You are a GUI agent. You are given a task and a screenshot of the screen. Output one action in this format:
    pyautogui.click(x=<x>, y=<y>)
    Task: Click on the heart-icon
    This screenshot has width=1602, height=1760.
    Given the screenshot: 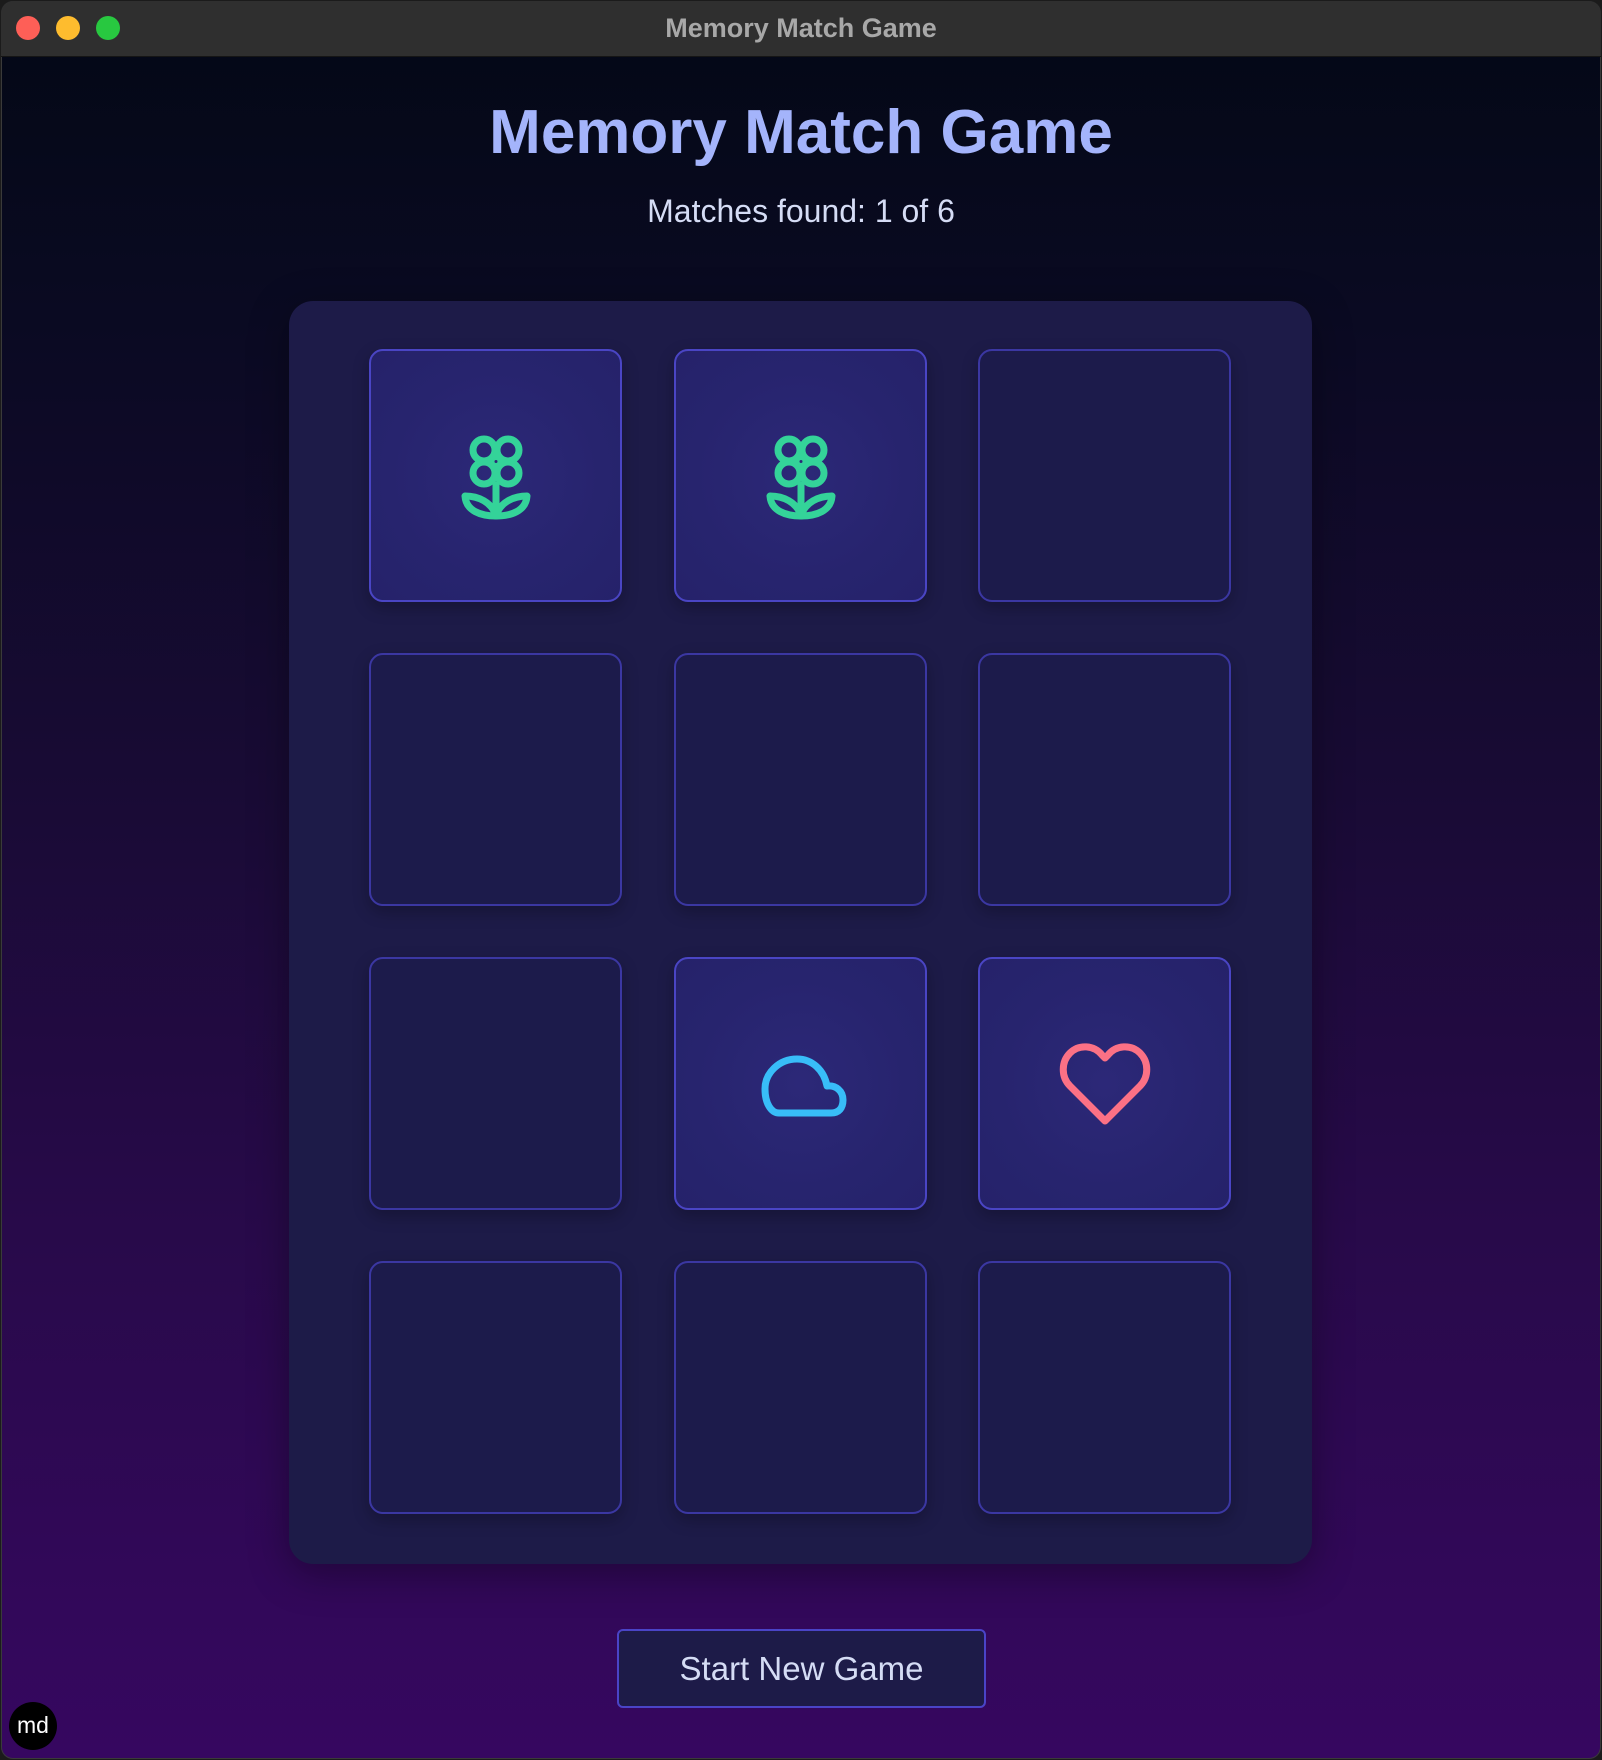 What is the action you would take?
    pyautogui.click(x=1105, y=1084)
    